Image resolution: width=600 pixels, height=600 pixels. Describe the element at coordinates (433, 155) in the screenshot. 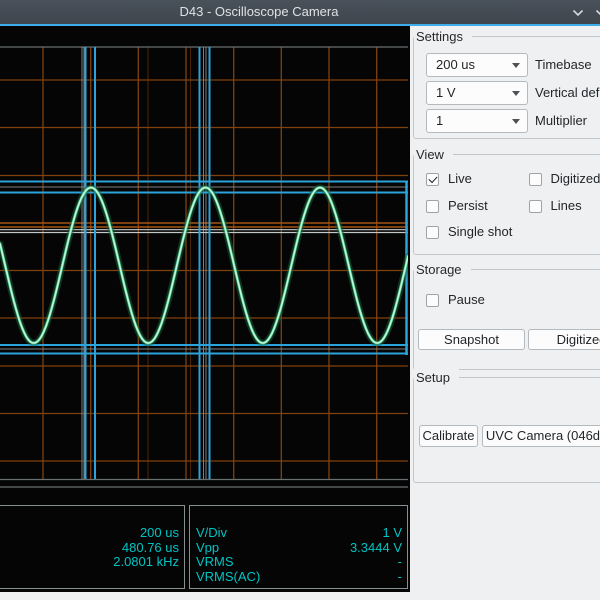

I see `view-group-title: View` at that location.